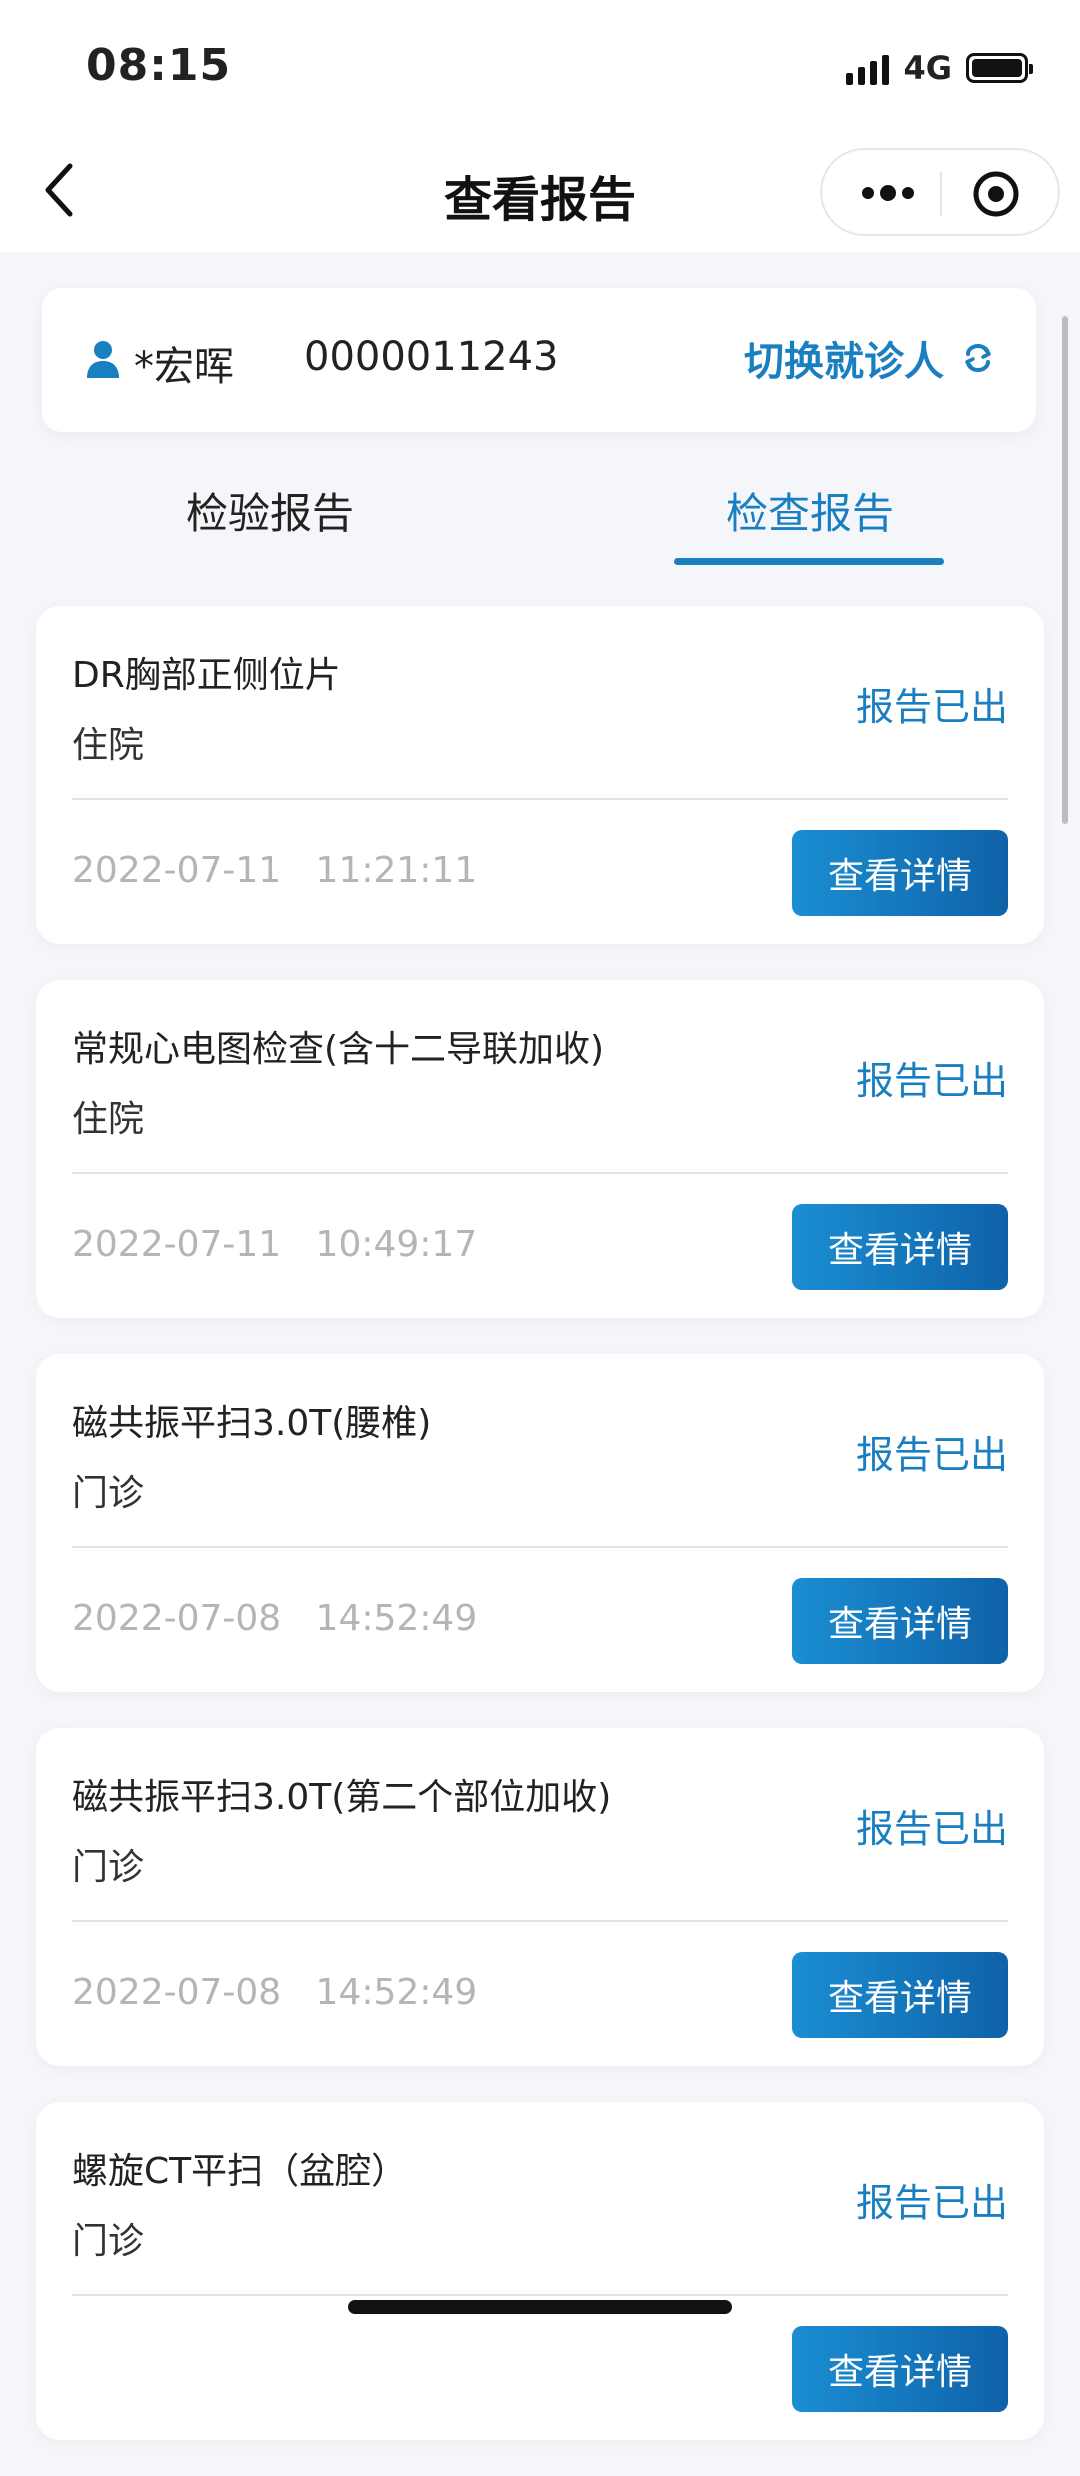 This screenshot has width=1080, height=2476. Describe the element at coordinates (275, 870) in the screenshot. I see `report-time: 2022-07-11 11:21:11` at that location.